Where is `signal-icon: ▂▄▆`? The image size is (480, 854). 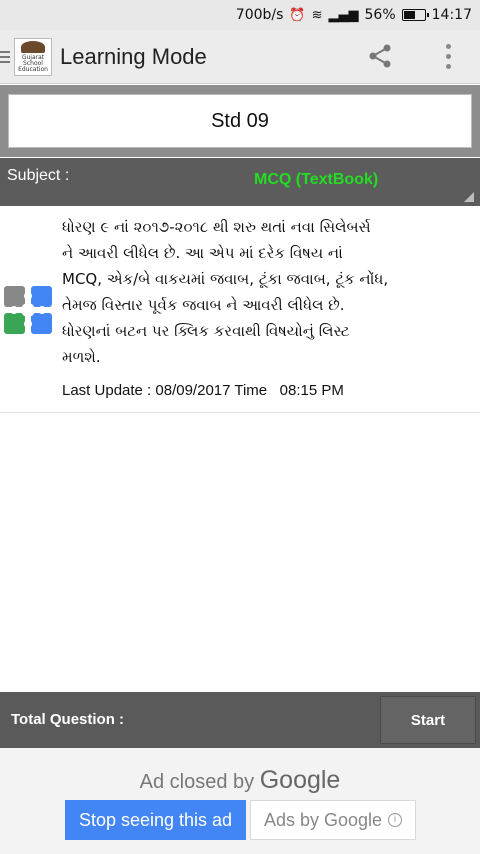 signal-icon: ▂▄▆ is located at coordinates (343, 15).